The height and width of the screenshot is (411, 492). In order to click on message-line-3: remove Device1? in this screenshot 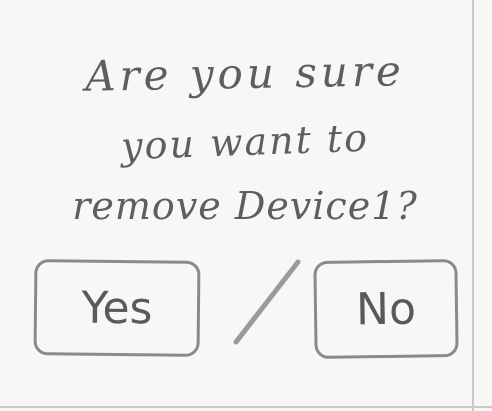, I will do `click(245, 206)`.